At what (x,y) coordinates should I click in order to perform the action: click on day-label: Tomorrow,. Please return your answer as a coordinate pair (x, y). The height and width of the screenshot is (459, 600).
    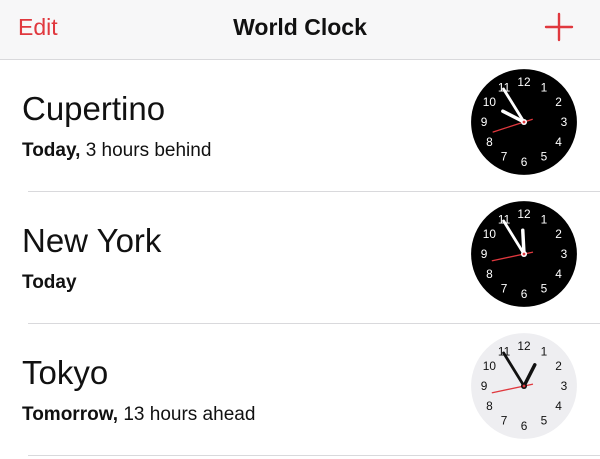
    Looking at the image, I should click on (70, 414).